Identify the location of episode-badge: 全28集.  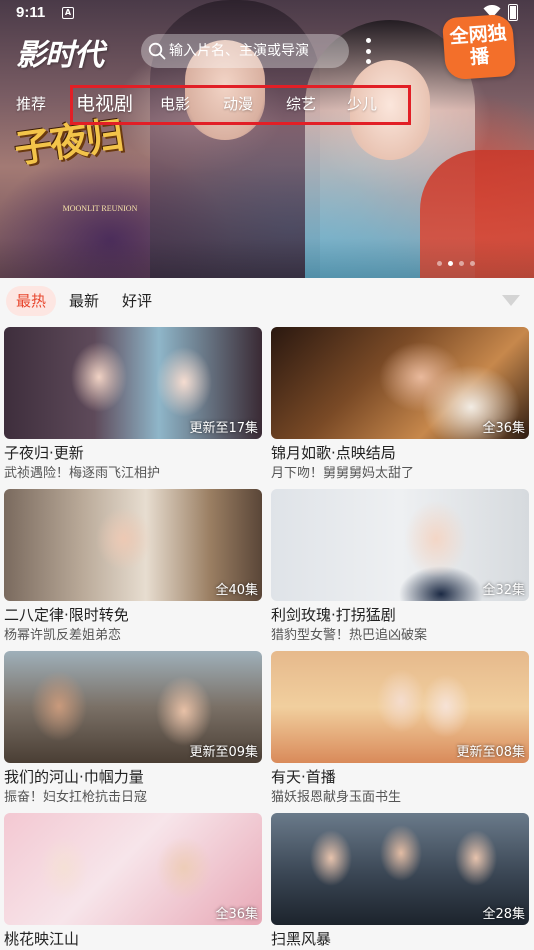
(503, 914).